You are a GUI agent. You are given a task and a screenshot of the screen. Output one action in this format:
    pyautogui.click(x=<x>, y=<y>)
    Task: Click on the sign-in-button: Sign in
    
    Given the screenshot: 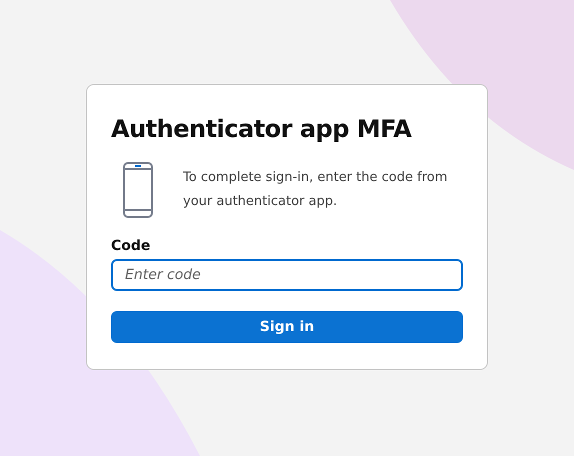 What is the action you would take?
    pyautogui.click(x=287, y=327)
    